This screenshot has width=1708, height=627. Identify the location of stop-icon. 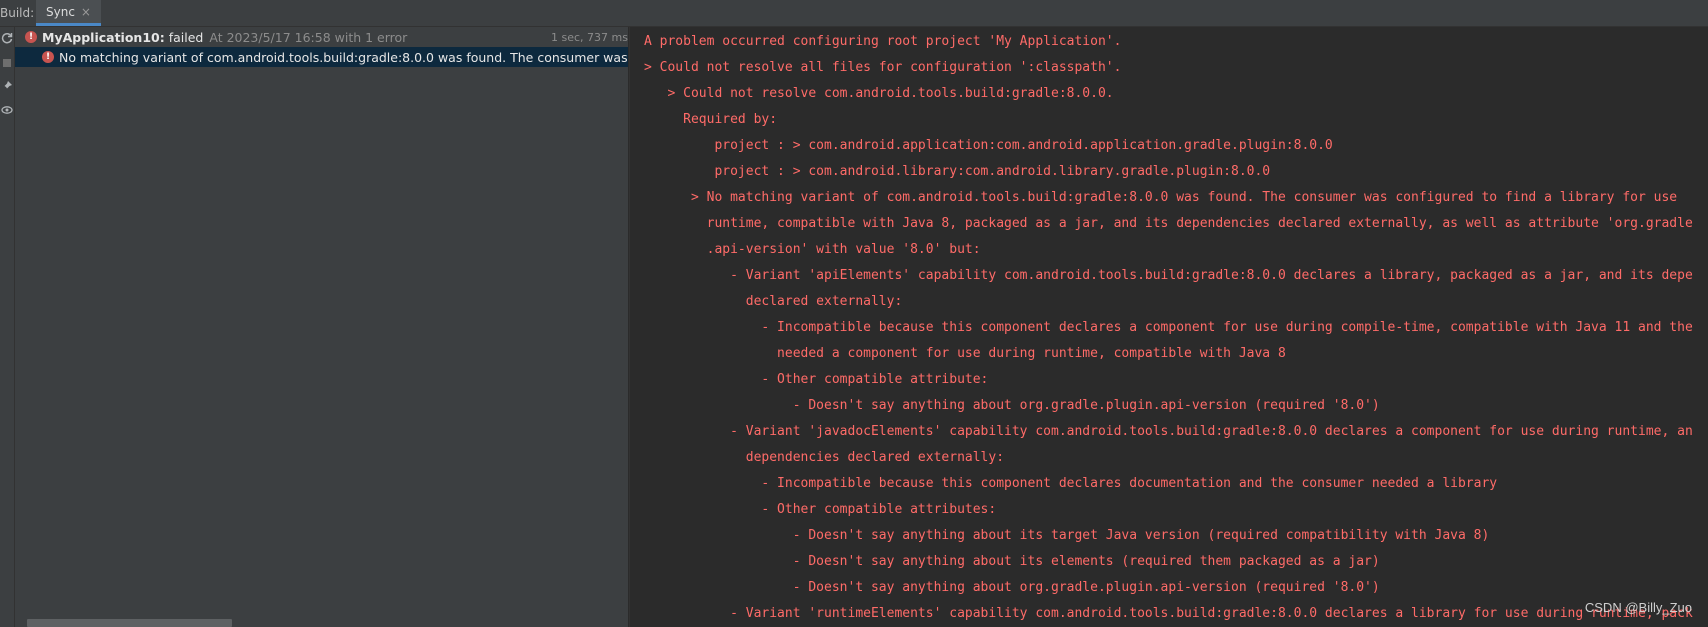
(7, 64).